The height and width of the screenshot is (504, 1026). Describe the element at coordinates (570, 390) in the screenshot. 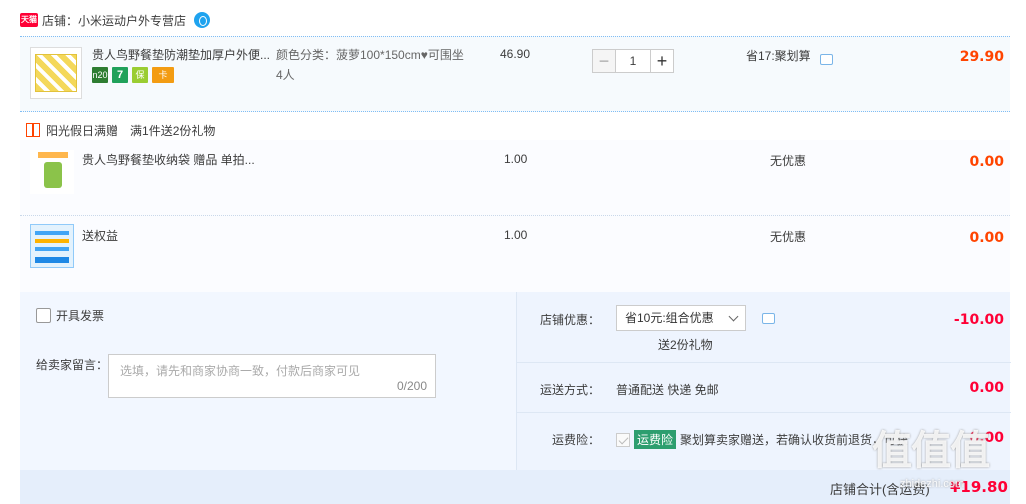

I see `shipping-label: 运送方式：` at that location.